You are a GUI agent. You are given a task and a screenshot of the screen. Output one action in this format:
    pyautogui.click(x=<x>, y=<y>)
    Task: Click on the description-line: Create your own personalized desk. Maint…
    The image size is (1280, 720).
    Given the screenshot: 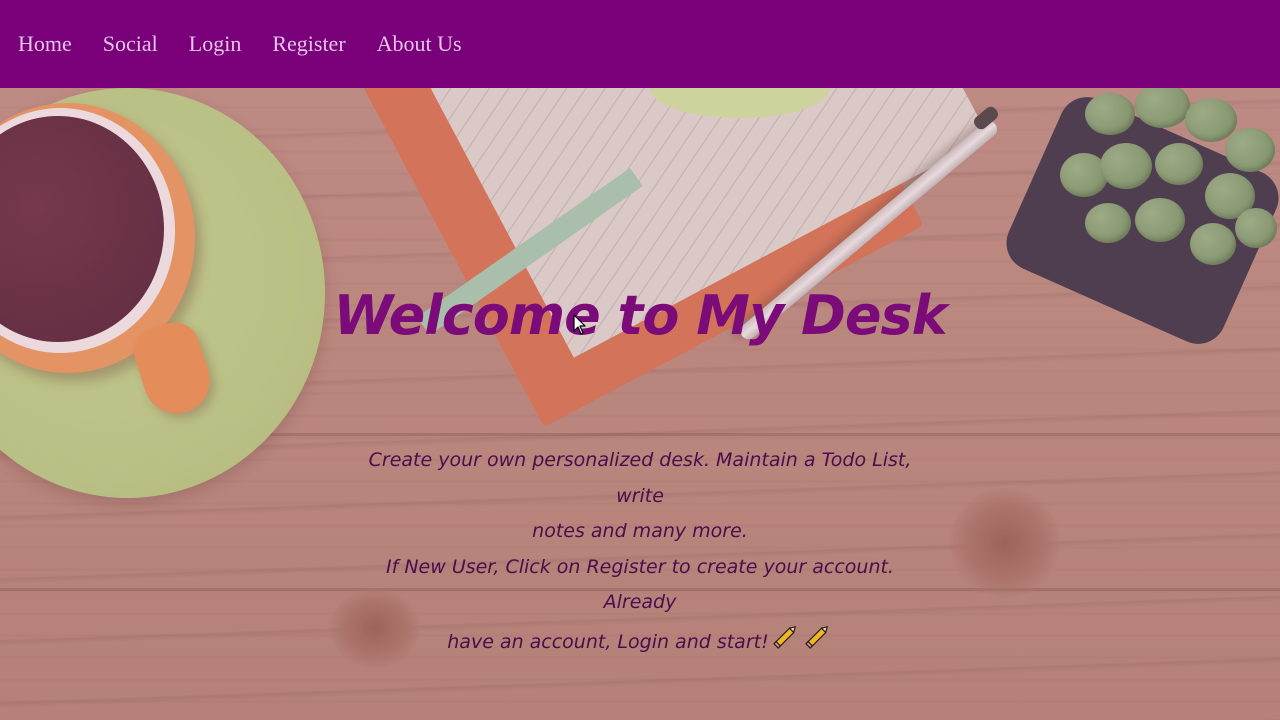 What is the action you would take?
    pyautogui.click(x=640, y=478)
    